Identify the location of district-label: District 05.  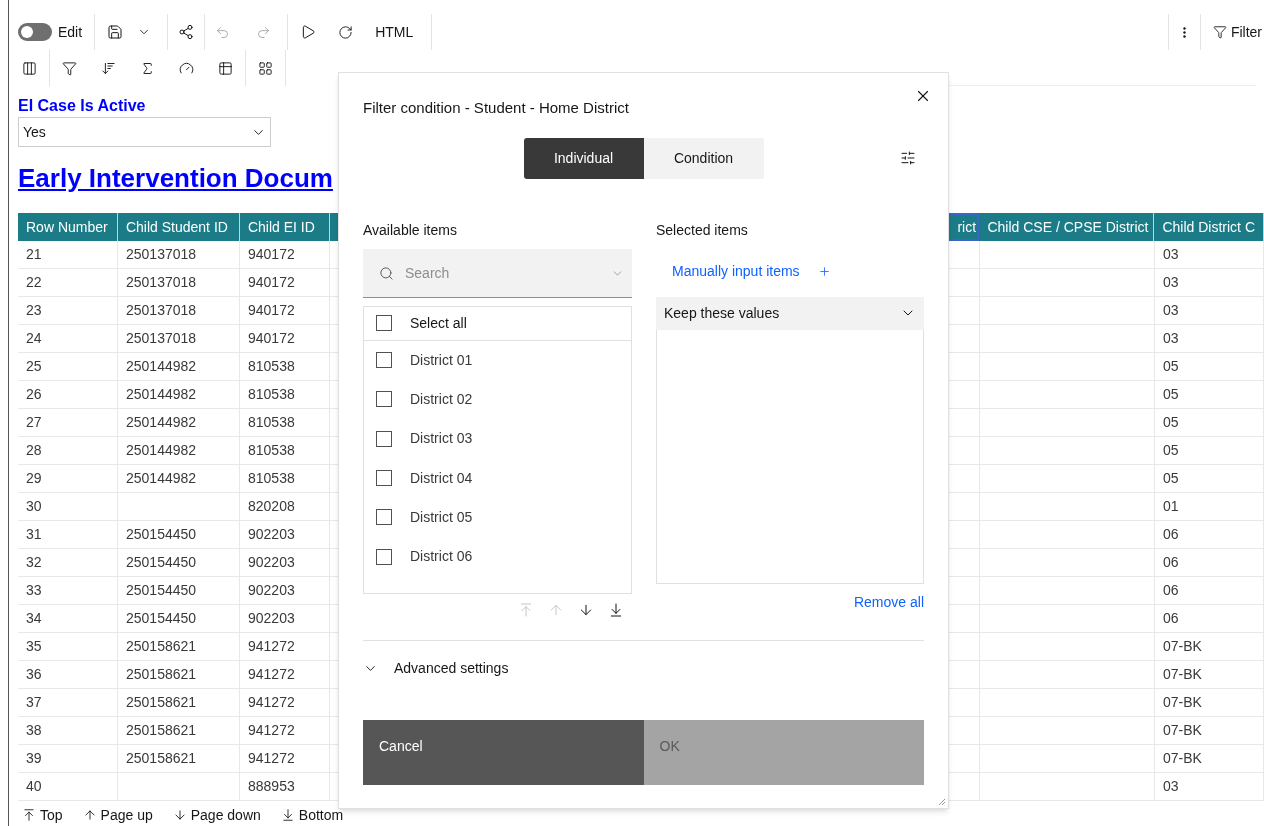
(441, 517).